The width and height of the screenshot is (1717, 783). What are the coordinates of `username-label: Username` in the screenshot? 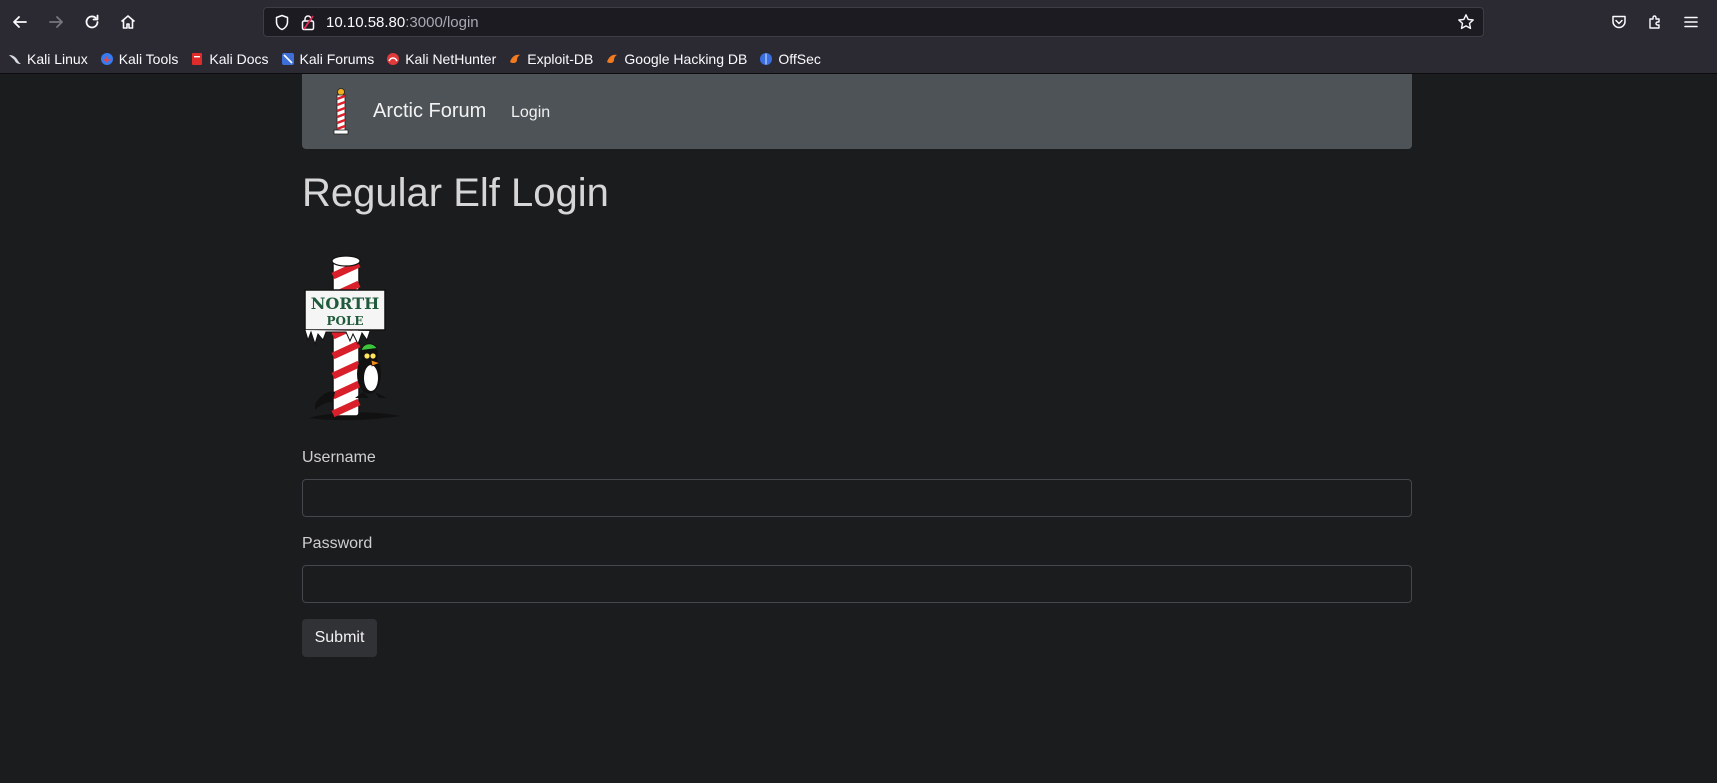 It's located at (339, 457).